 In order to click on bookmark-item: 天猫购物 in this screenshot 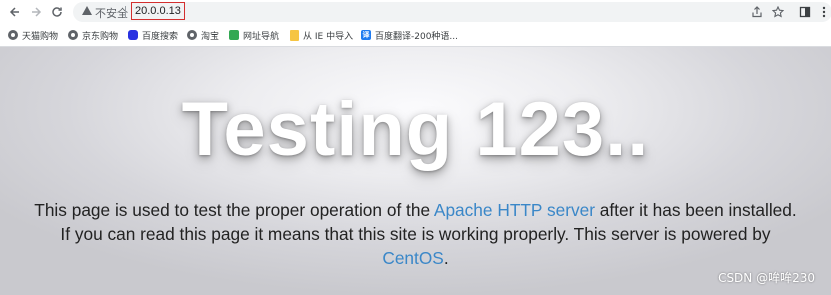, I will do `click(33, 35)`.